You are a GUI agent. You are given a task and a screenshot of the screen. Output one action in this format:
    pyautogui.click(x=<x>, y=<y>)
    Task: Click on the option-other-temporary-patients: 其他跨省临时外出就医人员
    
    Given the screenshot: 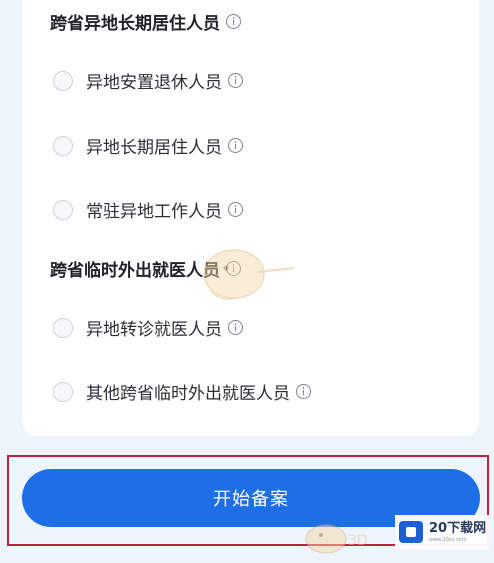 What is the action you would take?
    pyautogui.click(x=182, y=391)
    